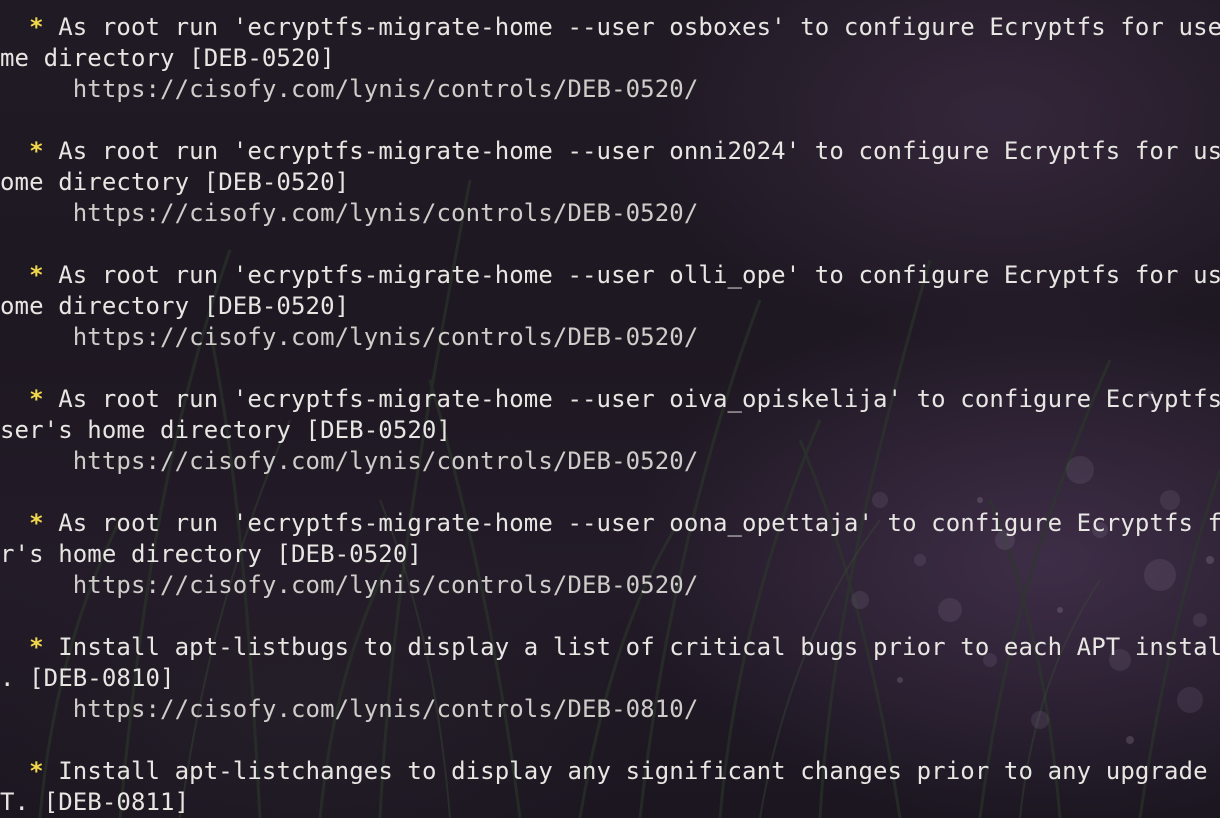 The width and height of the screenshot is (1220, 818). What do you see at coordinates (610, 430) in the screenshot?
I see `suggestion-line-continued: ser's home directory [DEB-0520]` at bounding box center [610, 430].